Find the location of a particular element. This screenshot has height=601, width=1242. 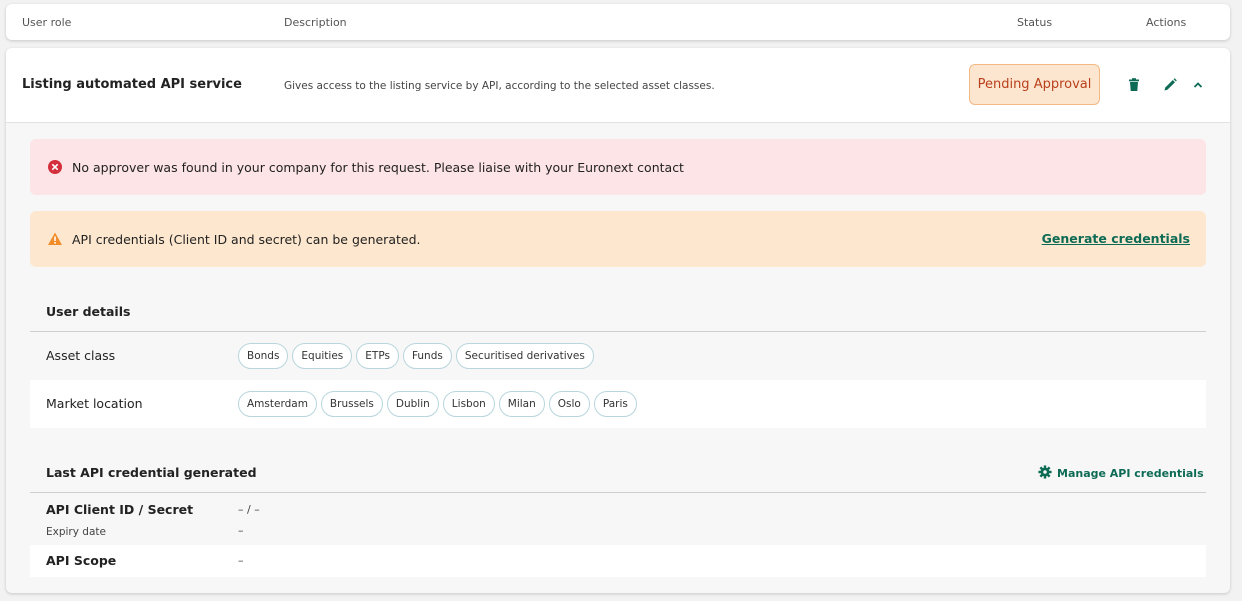

section-divider is located at coordinates (618, 492).